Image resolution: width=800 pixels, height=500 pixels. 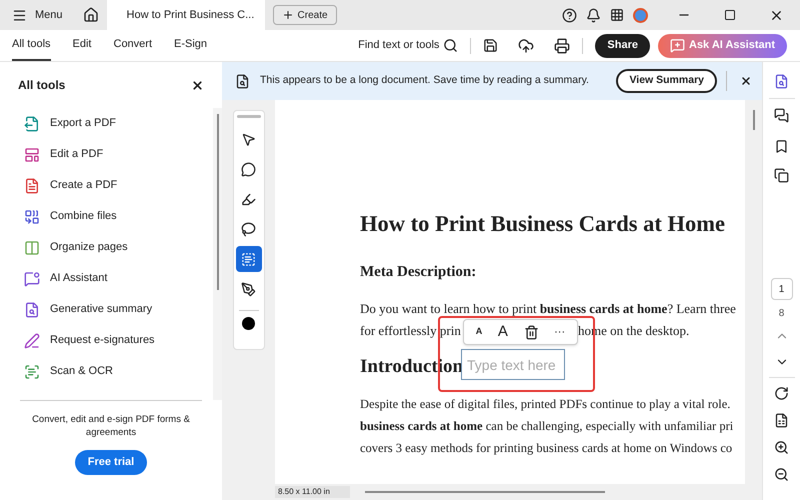 I want to click on text-box-icon, so click(x=248, y=259).